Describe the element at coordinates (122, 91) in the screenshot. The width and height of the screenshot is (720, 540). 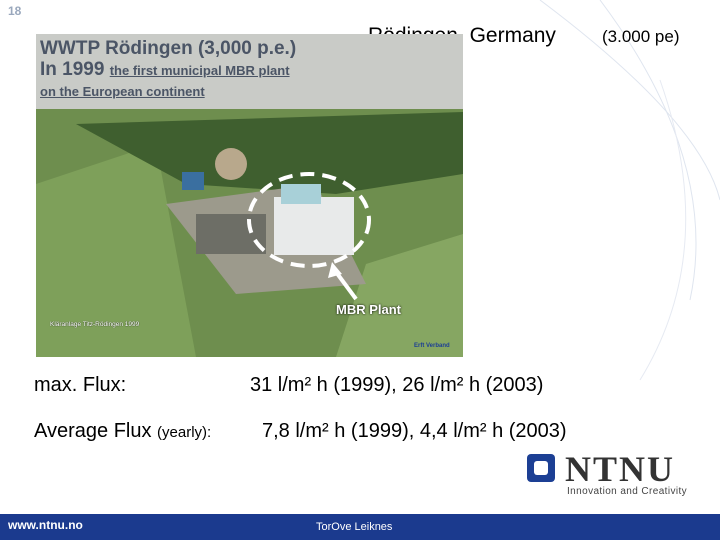
I see `photo-subheading-line3: on the European continent` at that location.